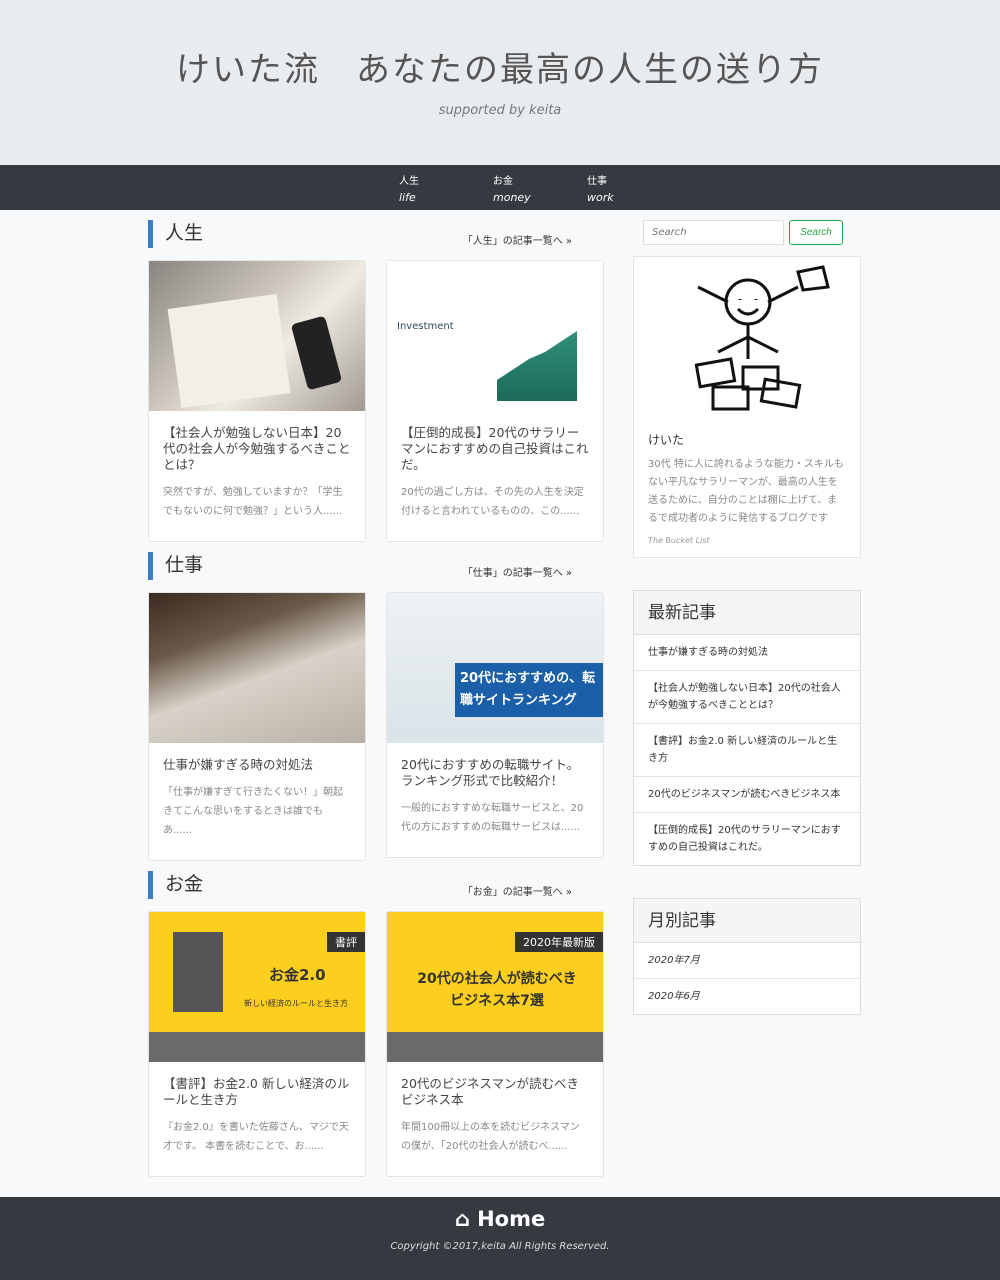  Describe the element at coordinates (238, 764) in the screenshot. I see `article-title: 仕事が嫌すぎる時の対処法` at that location.